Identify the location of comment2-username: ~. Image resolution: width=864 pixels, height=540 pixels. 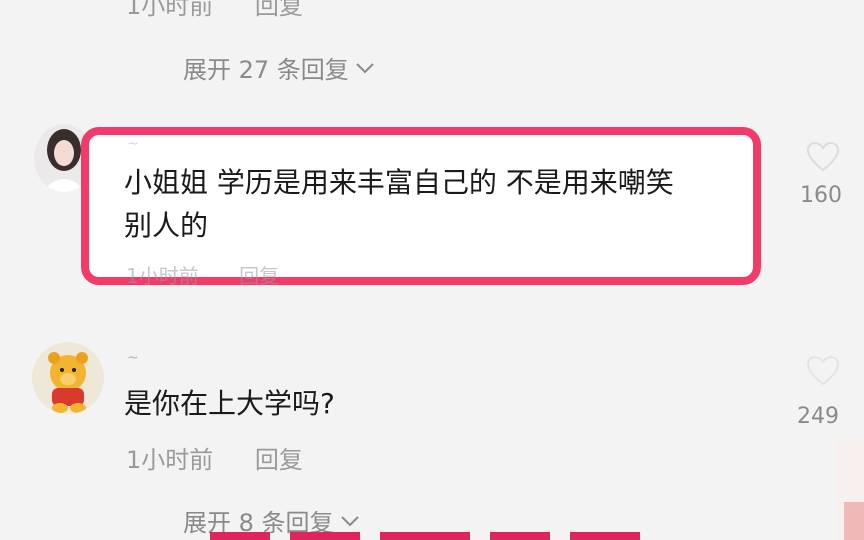
(133, 358).